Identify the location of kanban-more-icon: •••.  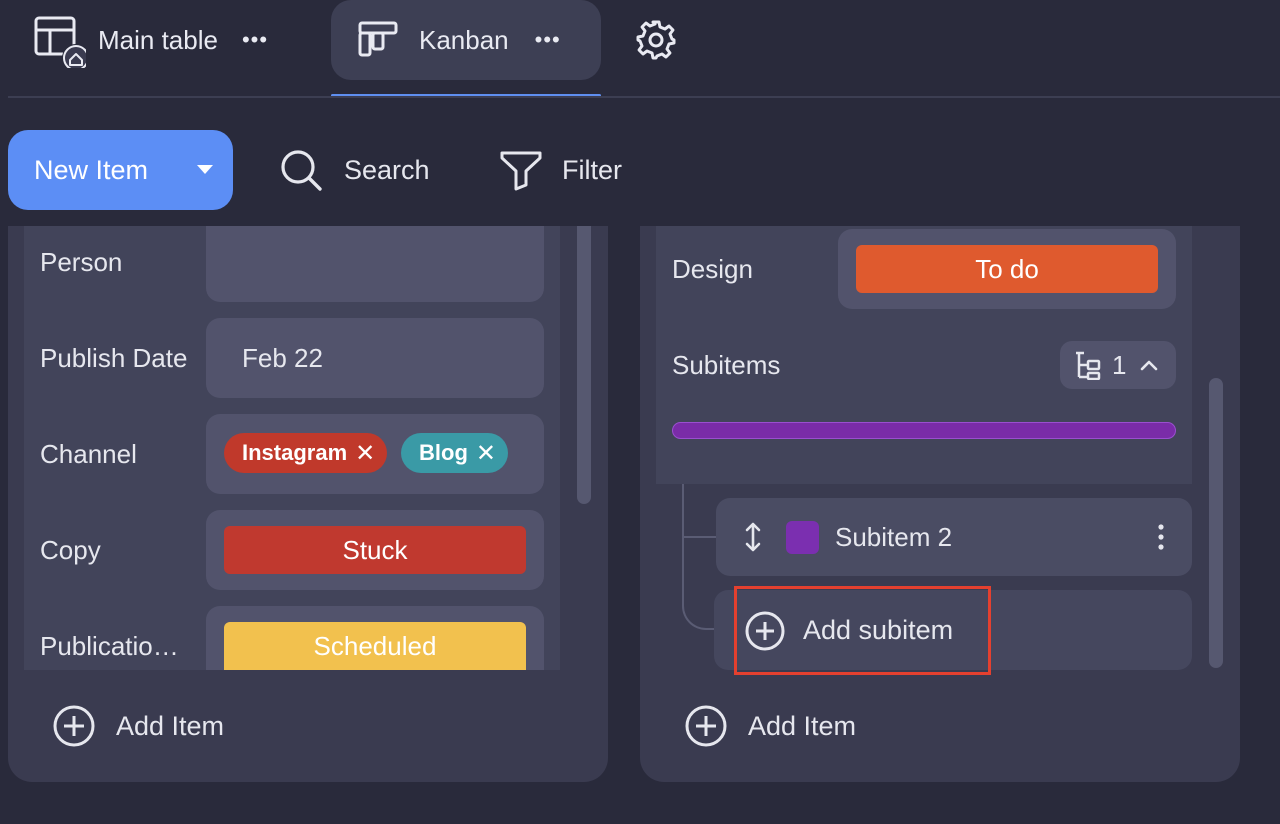
(548, 40).